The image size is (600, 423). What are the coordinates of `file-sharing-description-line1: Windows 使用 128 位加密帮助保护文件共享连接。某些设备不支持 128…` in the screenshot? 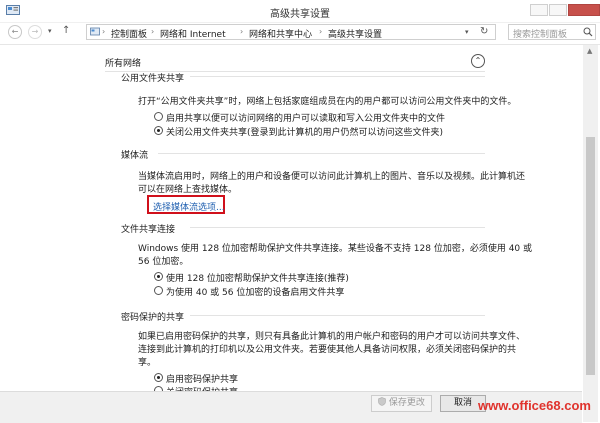 It's located at (335, 249).